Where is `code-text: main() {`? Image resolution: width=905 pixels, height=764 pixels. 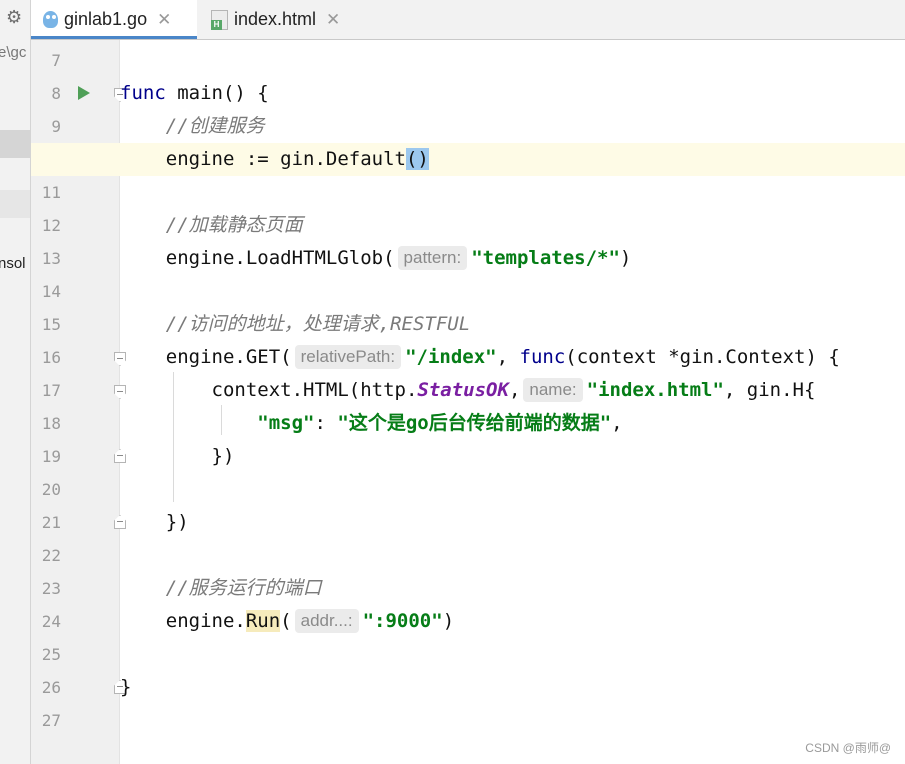
code-text: main() { is located at coordinates (217, 93).